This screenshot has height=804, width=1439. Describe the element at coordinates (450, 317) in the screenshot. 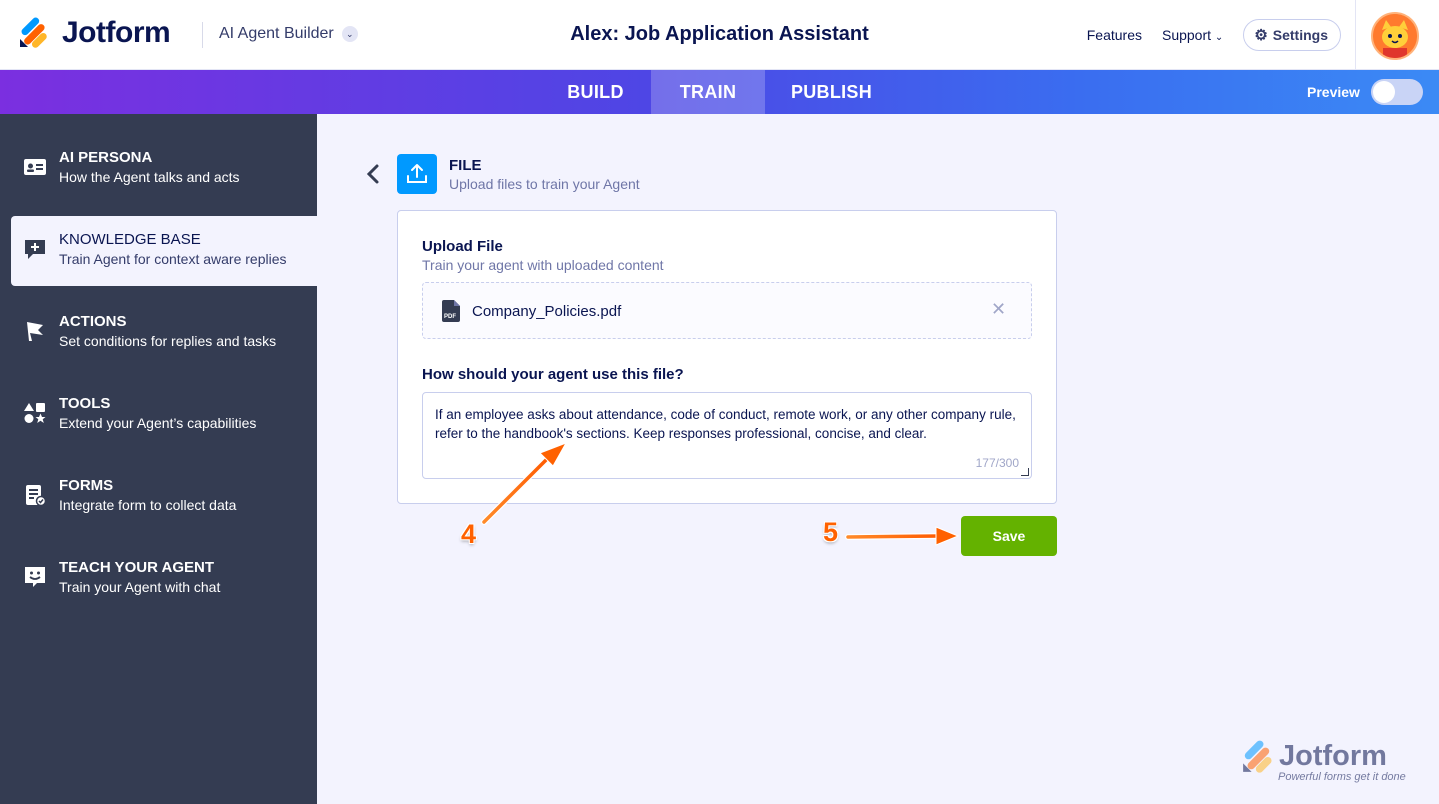

I see `pdf-label: PDF` at that location.